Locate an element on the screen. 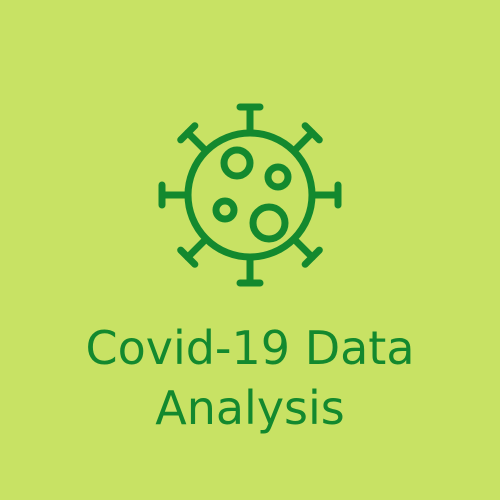 This screenshot has width=500, height=500. title-line-2: Analysis is located at coordinates (250, 408).